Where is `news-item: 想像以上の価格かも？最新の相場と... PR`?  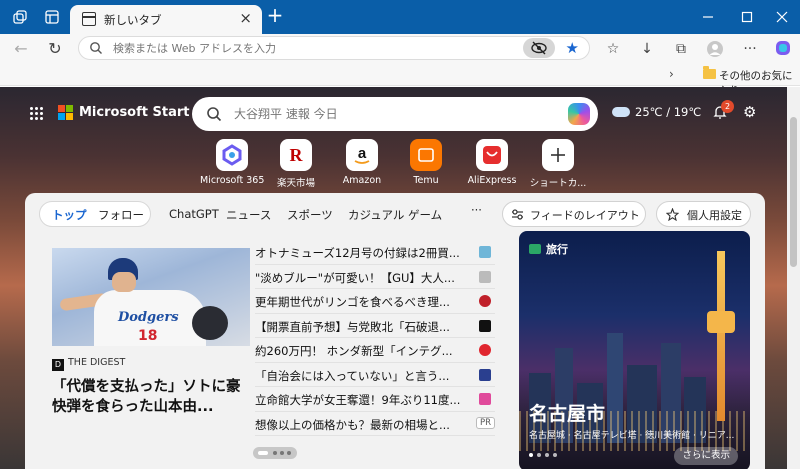
news-item: 想像以上の価格かも？最新の相場と... PR is located at coordinates (375, 424).